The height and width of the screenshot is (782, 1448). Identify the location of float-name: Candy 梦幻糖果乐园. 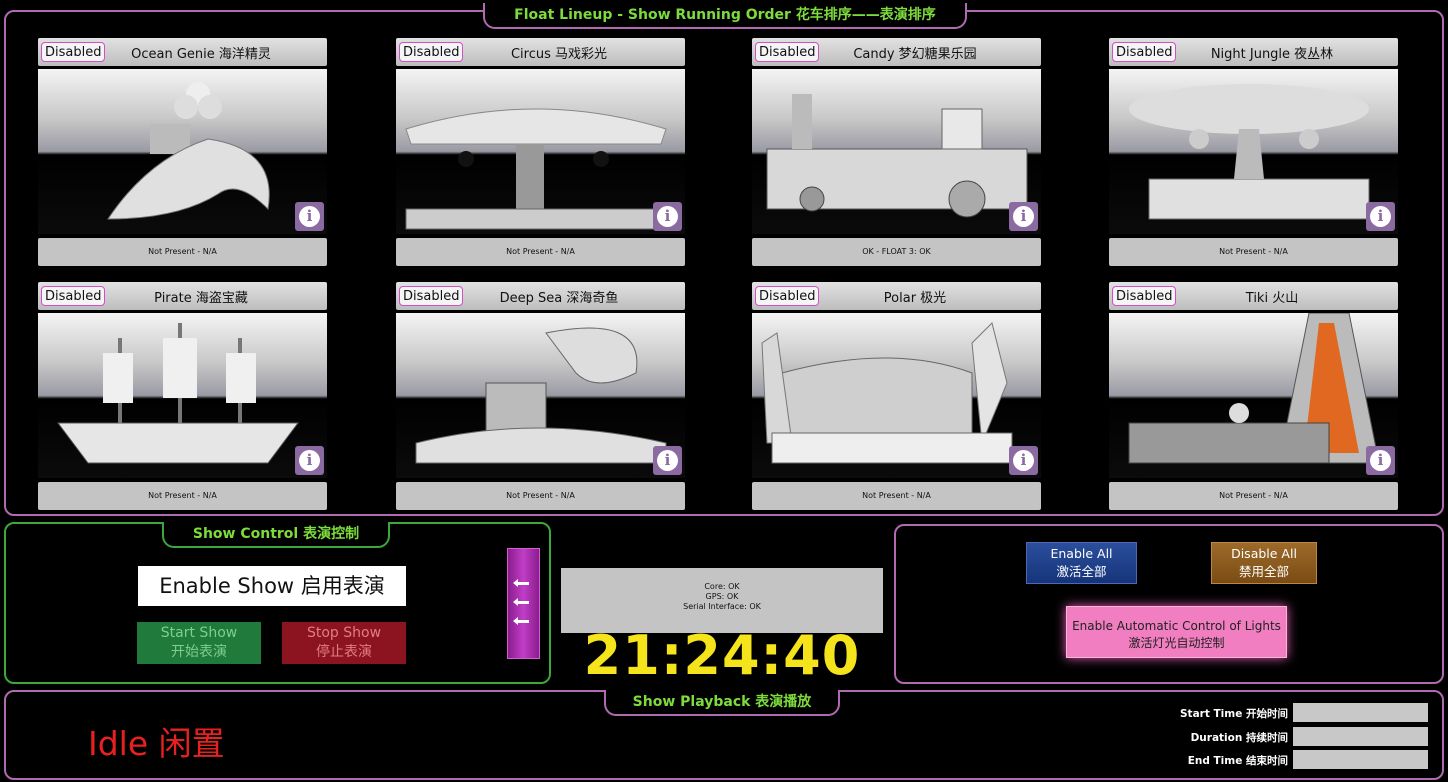
(915, 54).